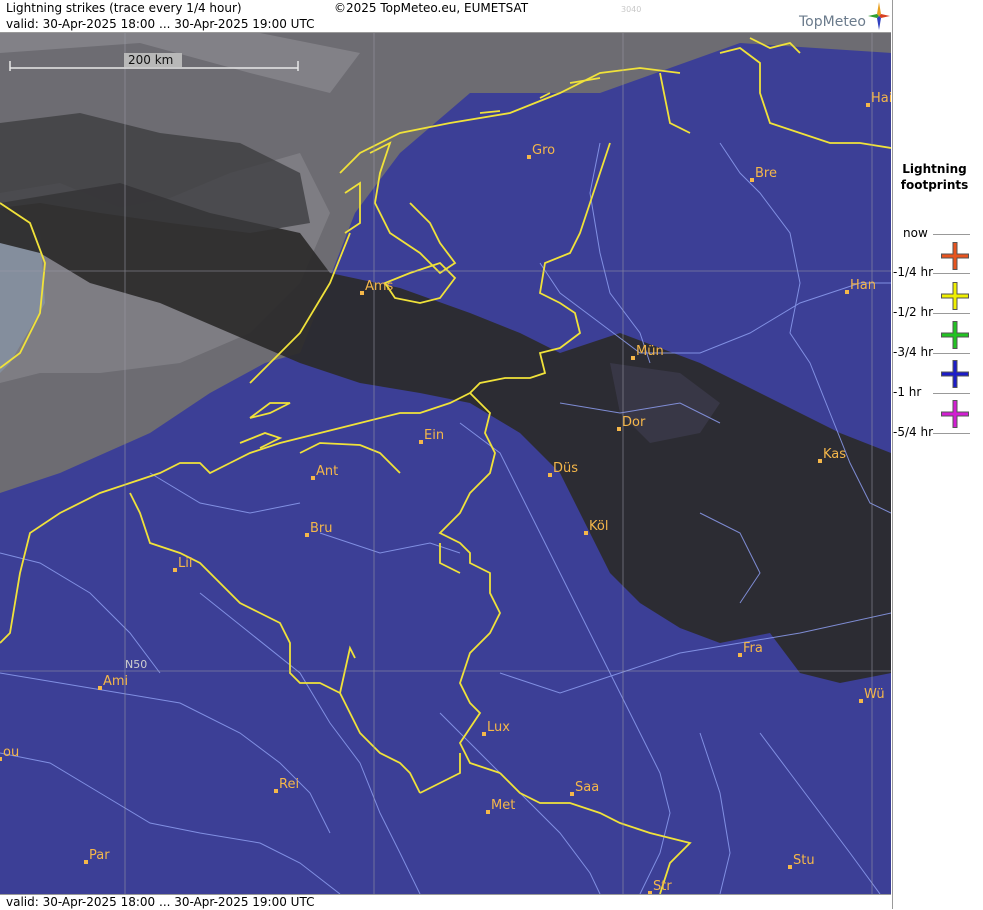 The image size is (983, 910). I want to click on city-marker: Bre, so click(763, 174).